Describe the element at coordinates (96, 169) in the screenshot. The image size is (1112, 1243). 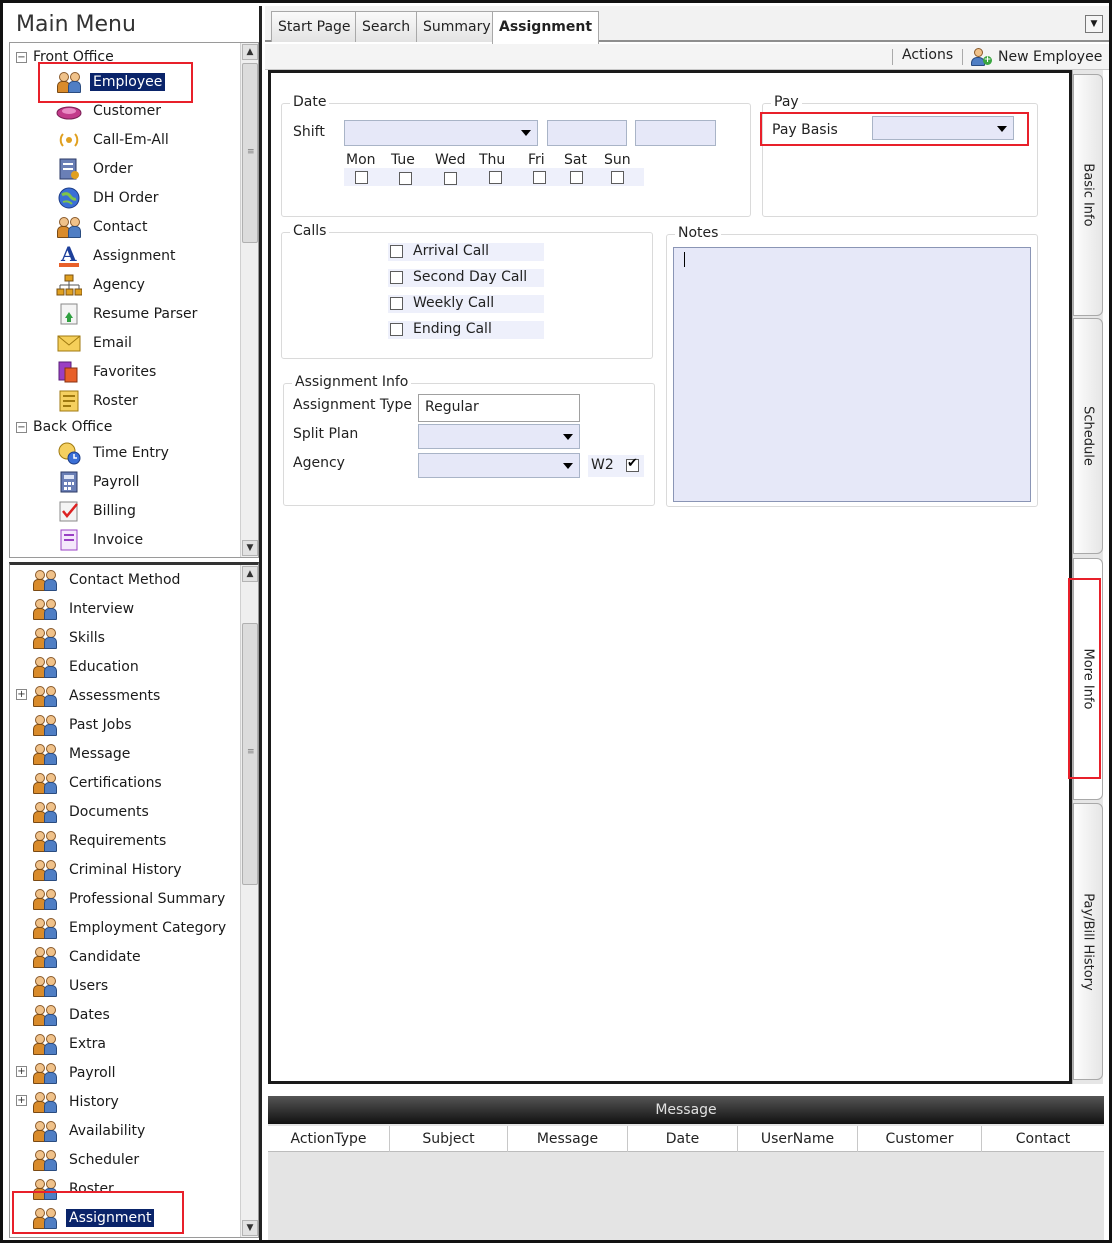
I see `tree-item-order: Order` at that location.